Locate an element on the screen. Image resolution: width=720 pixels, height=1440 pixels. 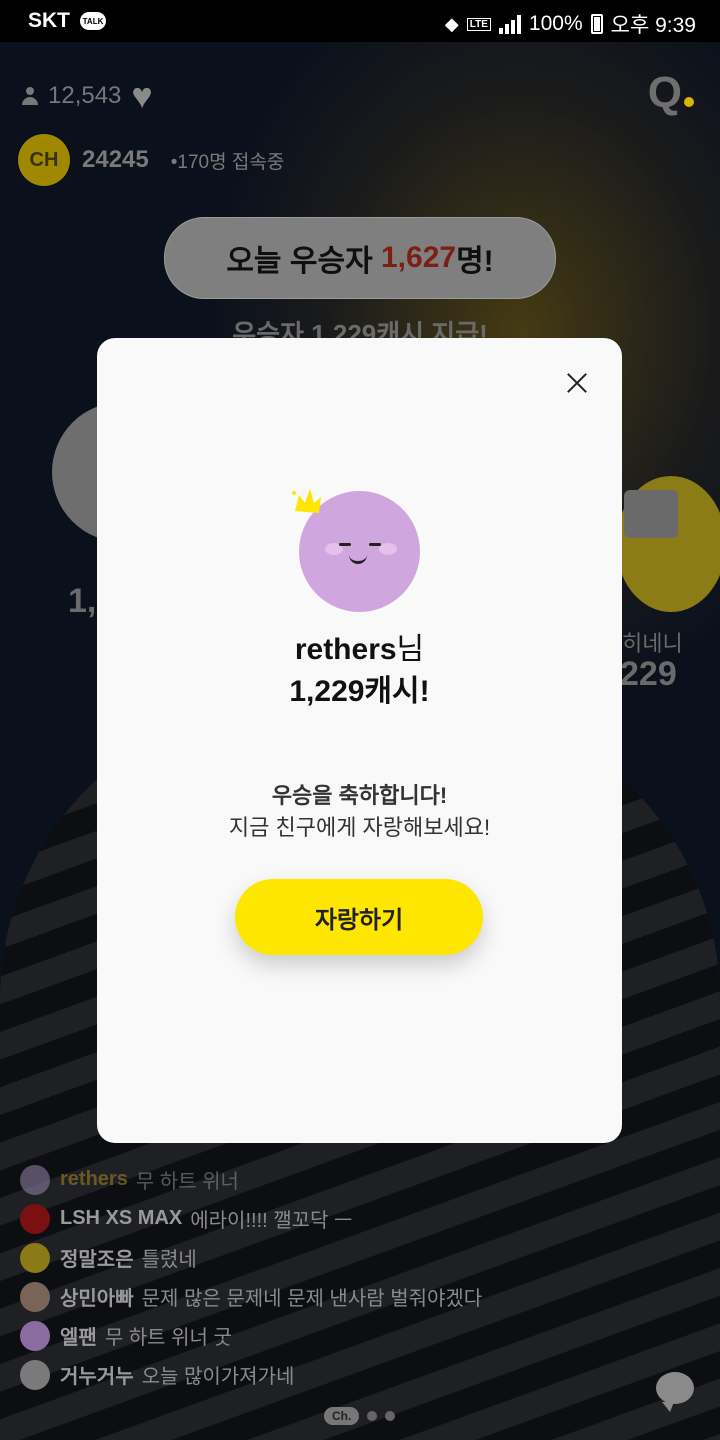
chat-text: 틀렸네 is located at coordinates (169, 1260).